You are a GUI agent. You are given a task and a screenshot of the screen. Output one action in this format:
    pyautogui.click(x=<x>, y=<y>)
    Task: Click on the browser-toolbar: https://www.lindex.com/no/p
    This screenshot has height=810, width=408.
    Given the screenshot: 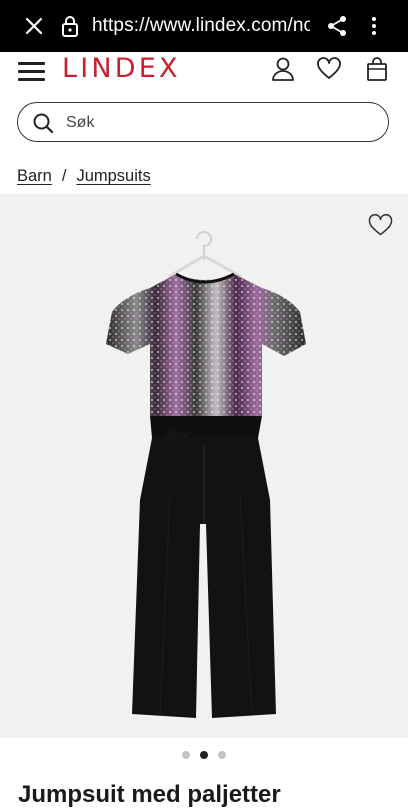 What is the action you would take?
    pyautogui.click(x=204, y=26)
    